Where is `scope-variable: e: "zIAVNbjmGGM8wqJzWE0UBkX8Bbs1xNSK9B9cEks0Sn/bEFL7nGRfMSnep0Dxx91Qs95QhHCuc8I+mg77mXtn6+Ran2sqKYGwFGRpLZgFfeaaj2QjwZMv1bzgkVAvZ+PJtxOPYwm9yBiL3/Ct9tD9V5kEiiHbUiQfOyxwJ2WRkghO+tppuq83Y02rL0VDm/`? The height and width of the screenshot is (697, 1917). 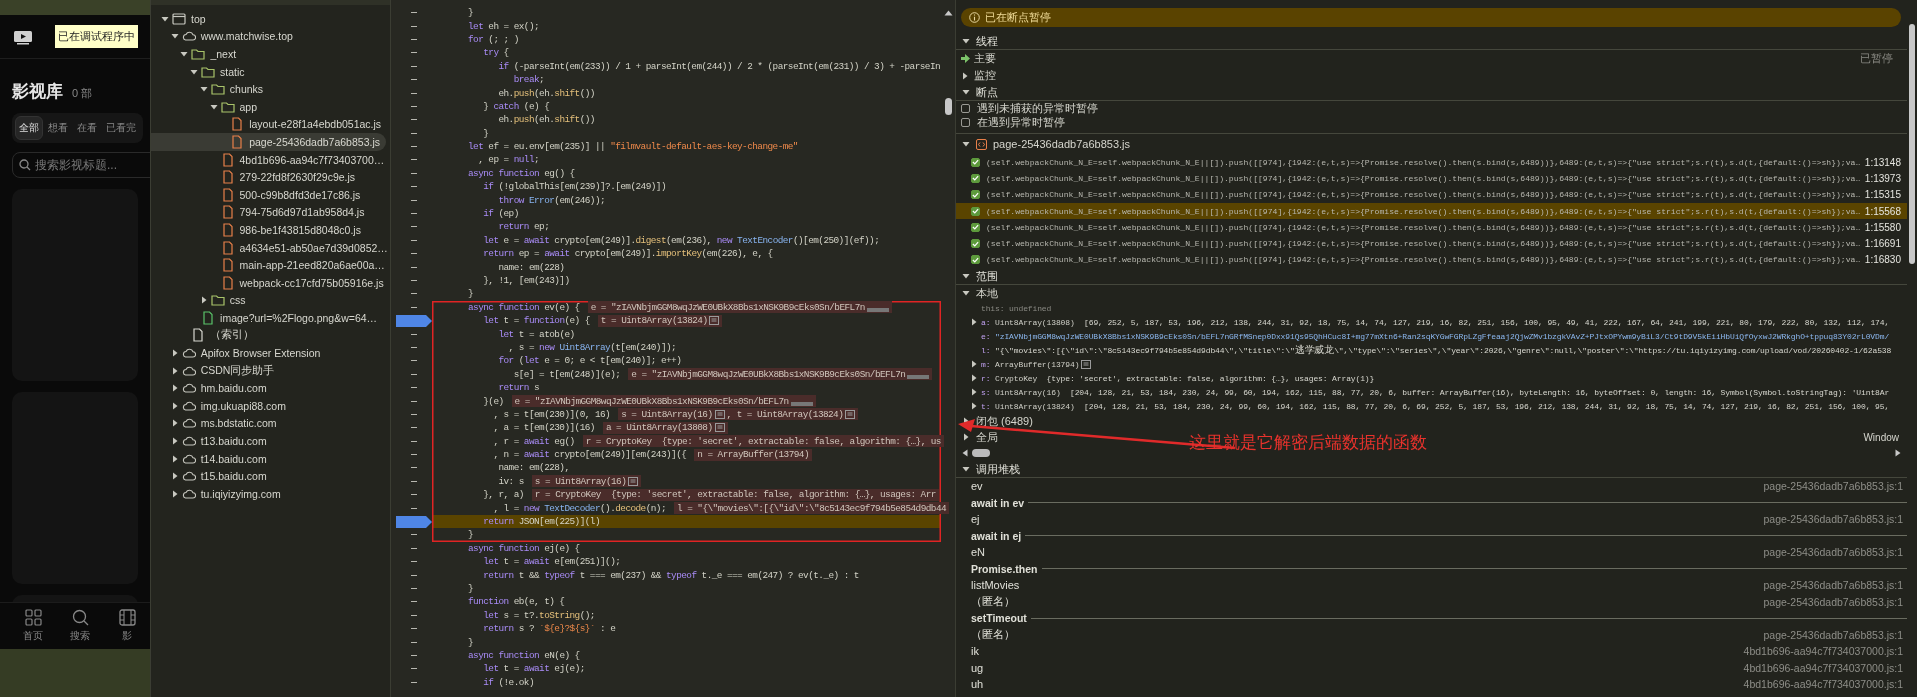
scope-variable: e: "zIAVNbjmGGM8wqJzWE0UBkX8Bbs1xNSK9B9cEks0Sn/bEFL7nGRfMSnep0Dxx91Qs95QhHCuc8I+mg77mXtn6+Ran2sqKYGwFGRpLZgFfeaaj2QjwZMv1bzgkVAvZ+PJtxOPYwm9yBiL3/Ct9tD9V5kEiiHbUiQfOyxwJ2WRkghO+tppuq83Y02rL0VDm/ is located at coordinates (1431, 336).